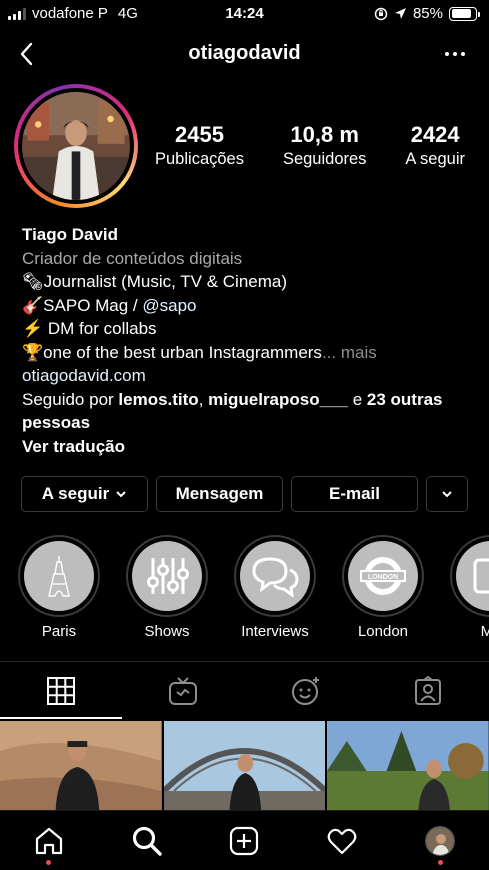 The image size is (489, 870). Describe the element at coordinates (469, 587) in the screenshot. I see `highlight-music: Mu` at that location.